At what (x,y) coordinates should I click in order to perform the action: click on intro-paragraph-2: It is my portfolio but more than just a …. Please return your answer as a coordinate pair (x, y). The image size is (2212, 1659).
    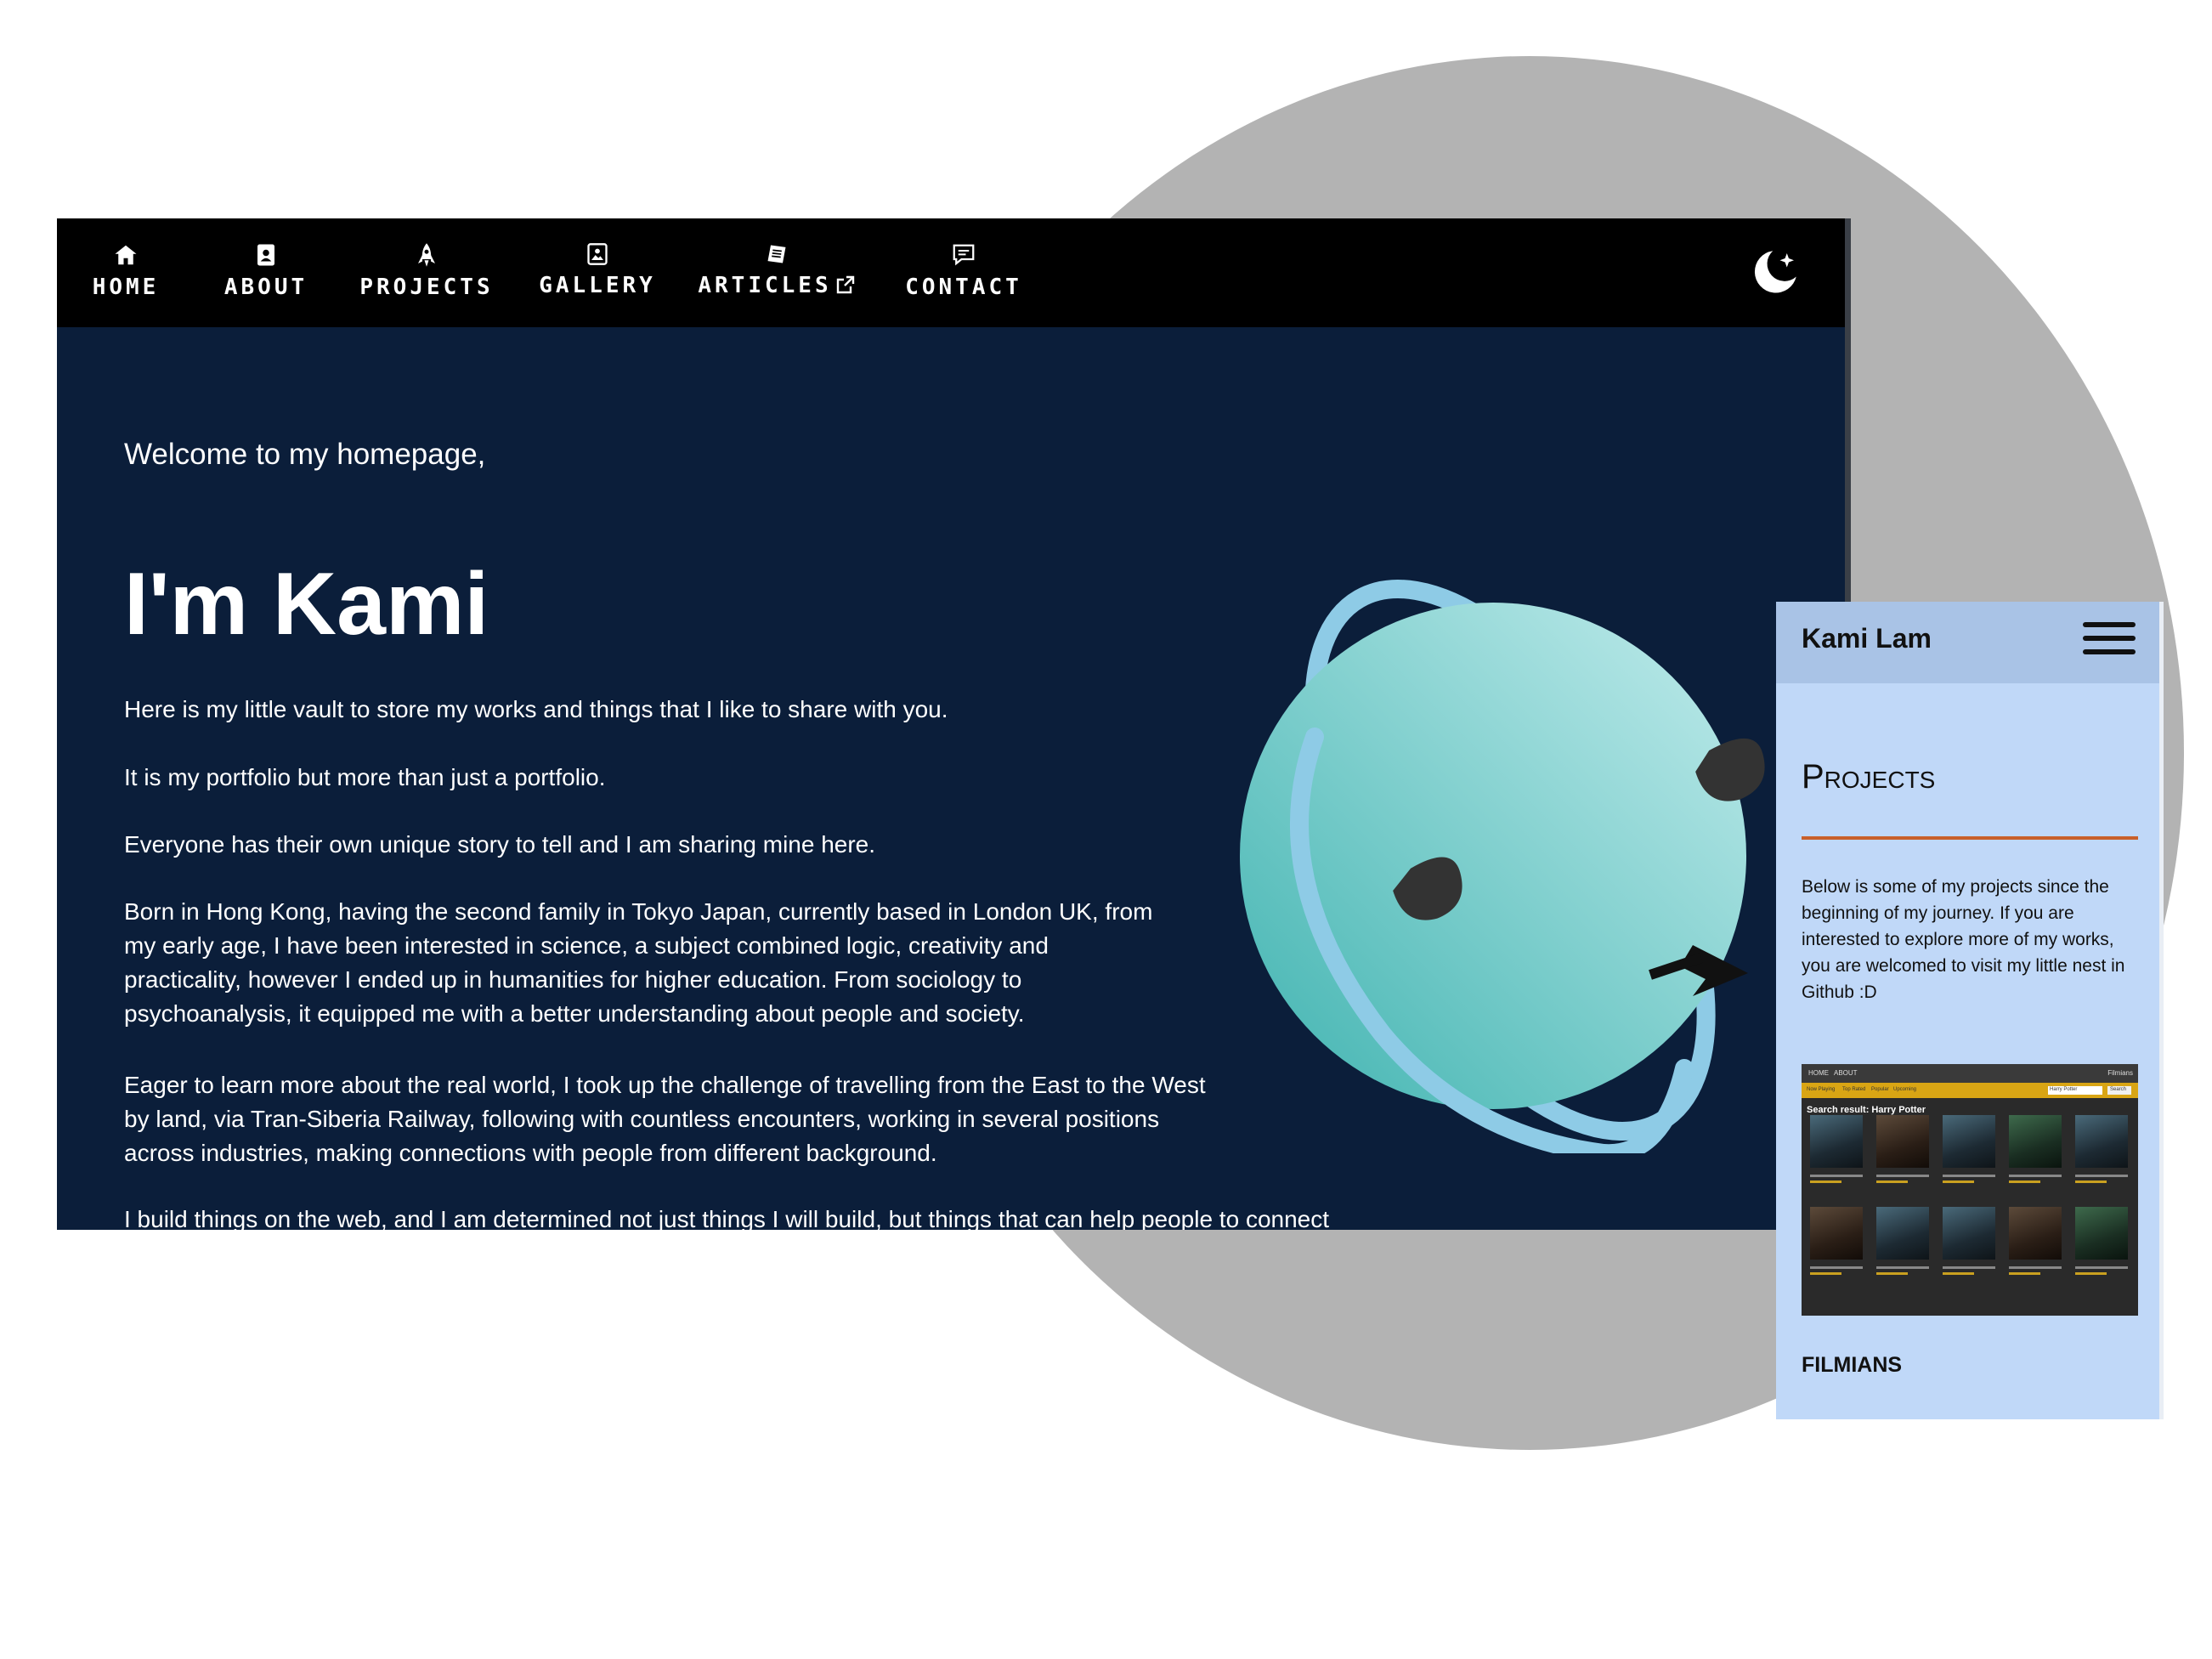
    Looking at the image, I should click on (365, 777).